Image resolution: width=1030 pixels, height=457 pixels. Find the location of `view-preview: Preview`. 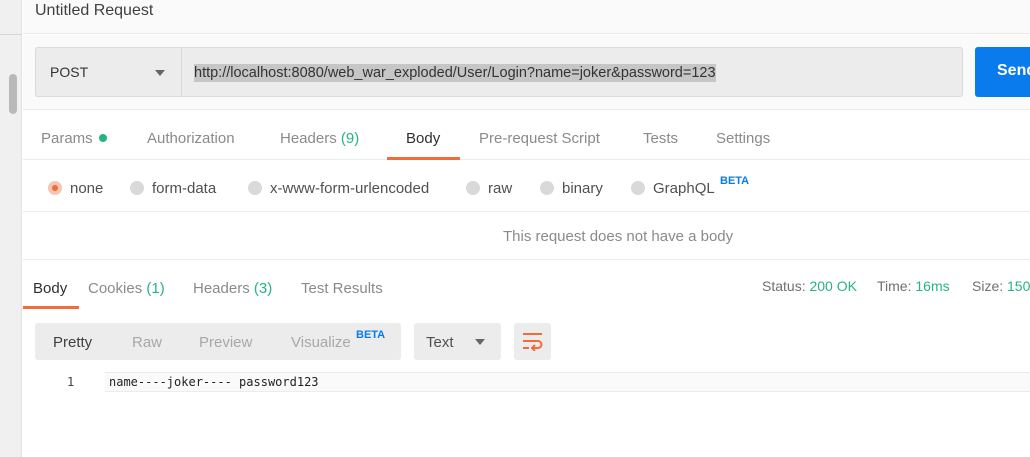

view-preview: Preview is located at coordinates (225, 342).